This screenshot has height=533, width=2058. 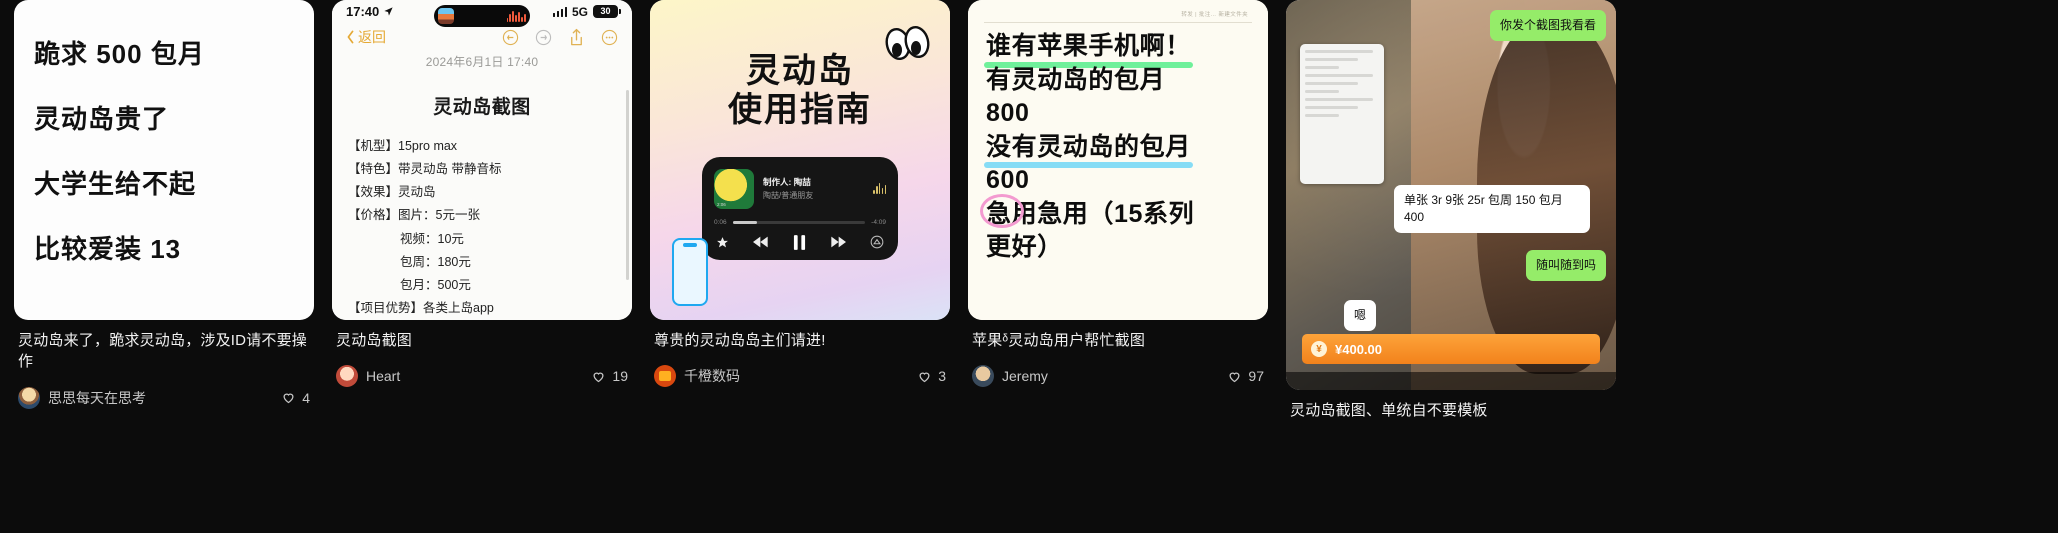 I want to click on card-caption: 苹果ᵟ灵动岛用户帮忙截图, so click(x=1118, y=340).